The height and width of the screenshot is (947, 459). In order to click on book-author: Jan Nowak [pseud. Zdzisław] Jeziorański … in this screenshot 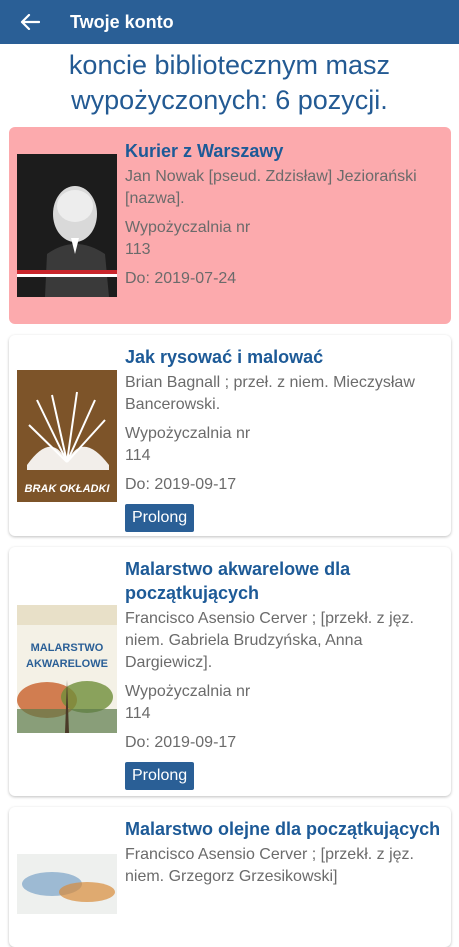, I will do `click(271, 187)`.